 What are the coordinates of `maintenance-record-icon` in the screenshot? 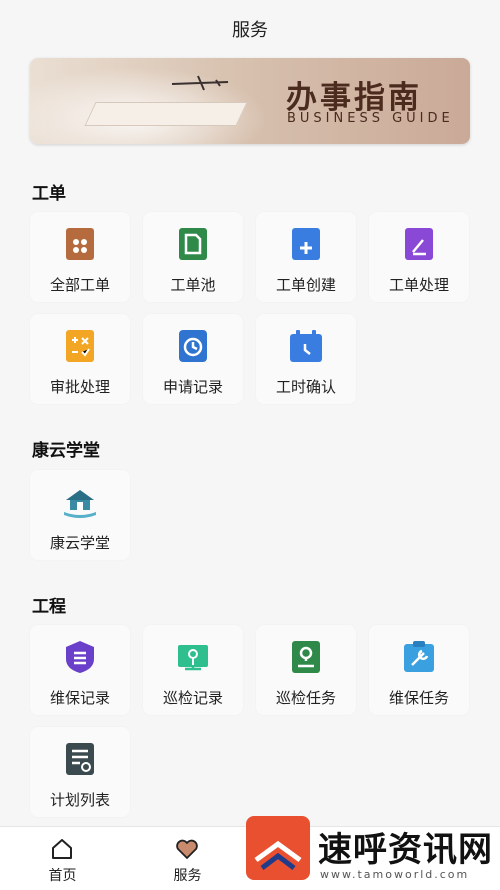 It's located at (80, 657).